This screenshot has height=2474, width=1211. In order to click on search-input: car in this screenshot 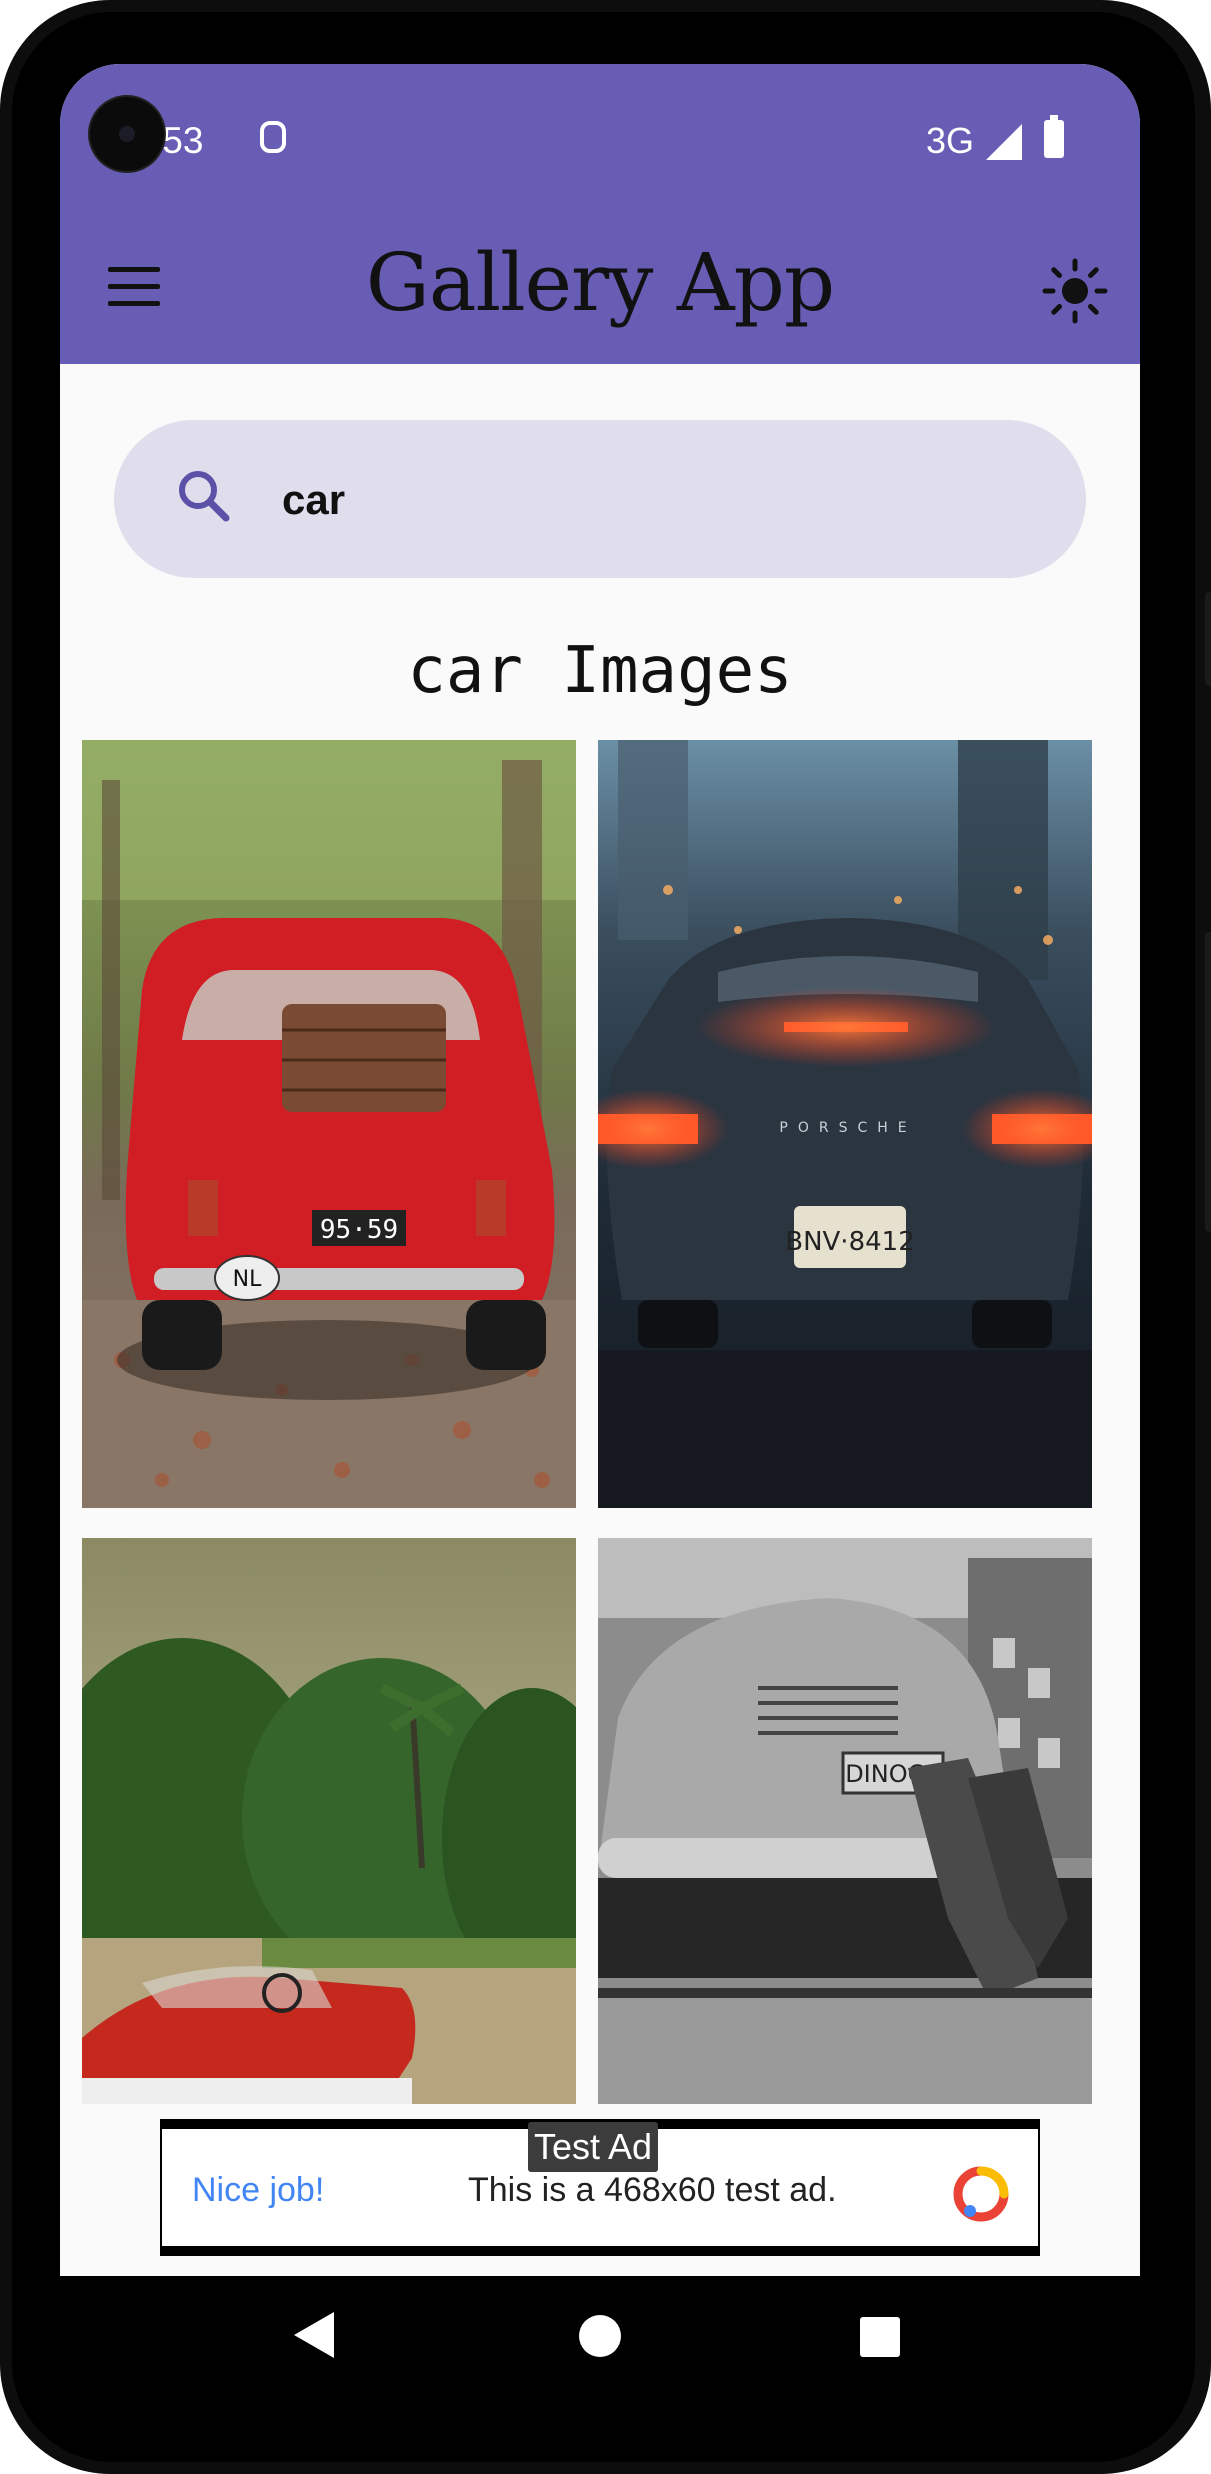, I will do `click(313, 500)`.